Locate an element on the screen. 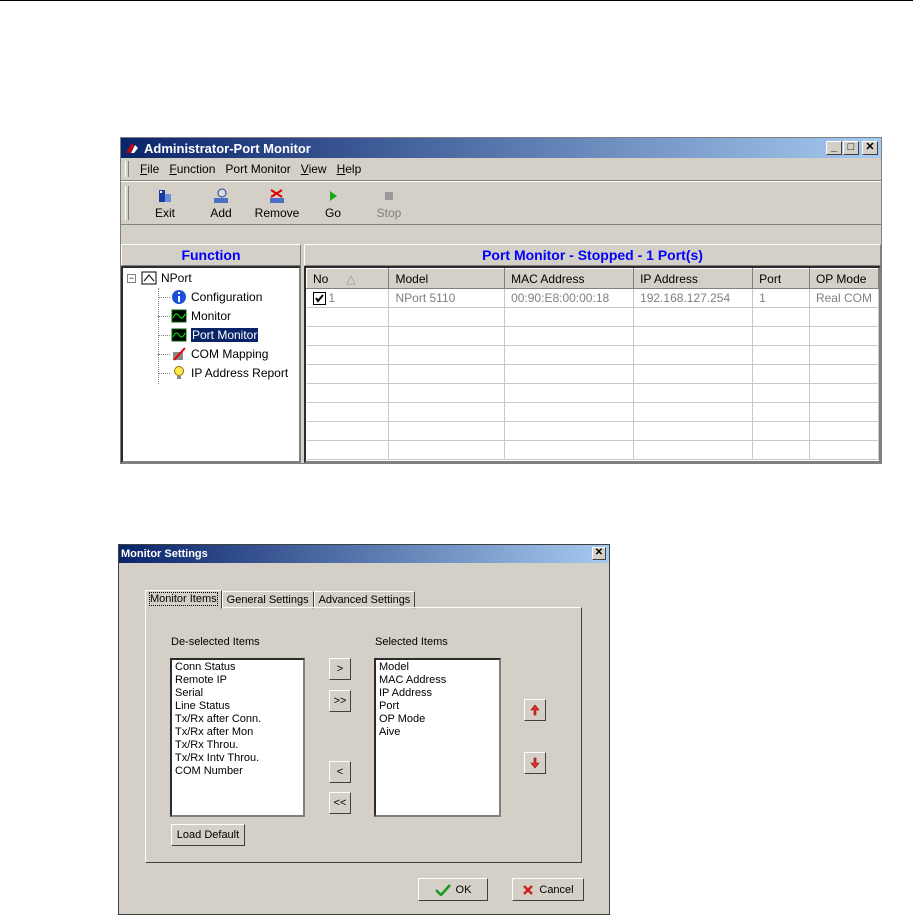  tree-item-ip-address-report: IP Address Report is located at coordinates (229, 373).